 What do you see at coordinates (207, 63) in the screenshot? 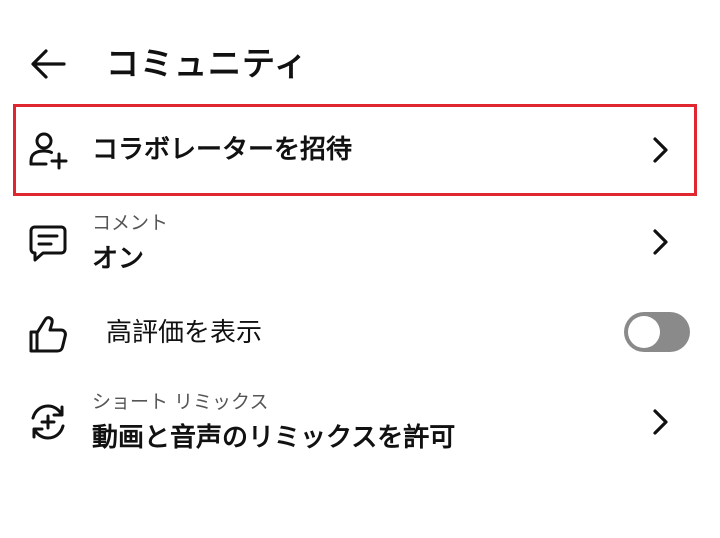
I see `page-title: コミュニティ` at bounding box center [207, 63].